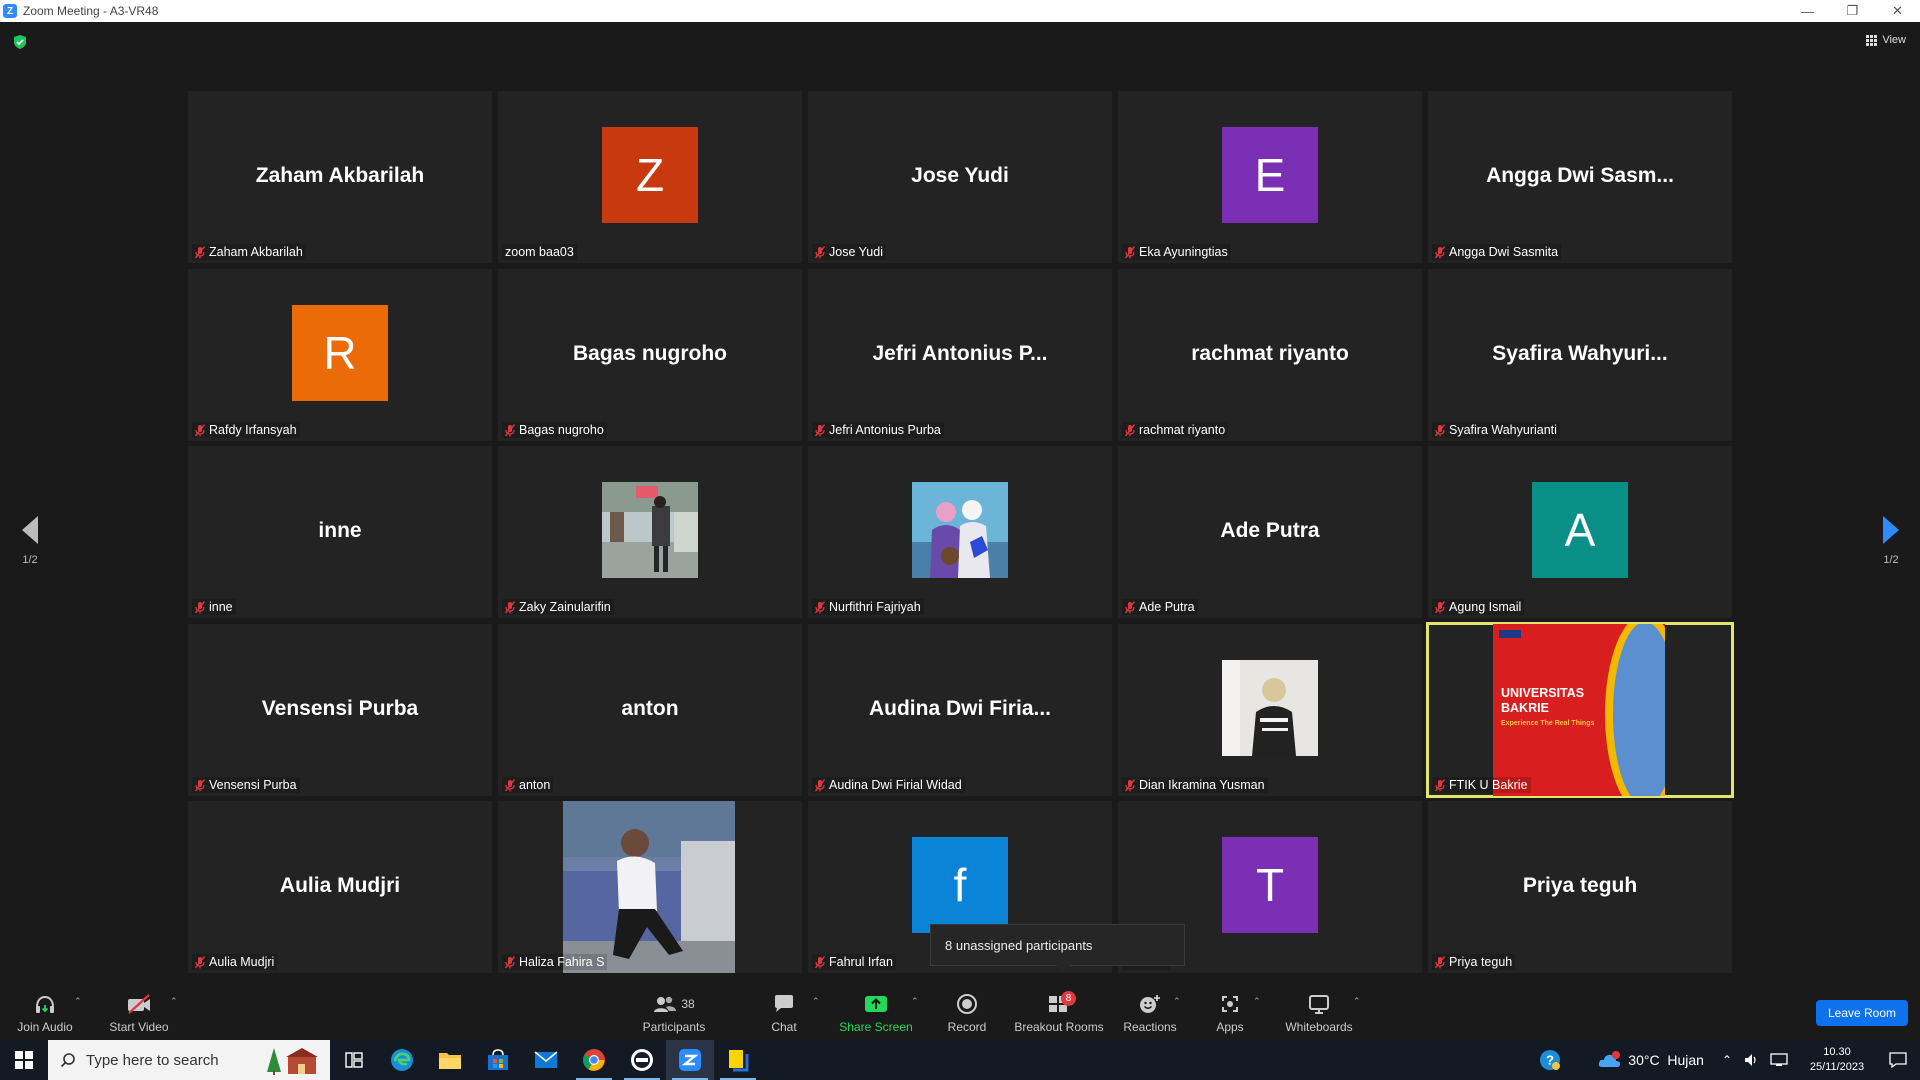  I want to click on participant-tile: Angga Dwi Sasm... Angga Dwi Sasmita, so click(1580, 177).